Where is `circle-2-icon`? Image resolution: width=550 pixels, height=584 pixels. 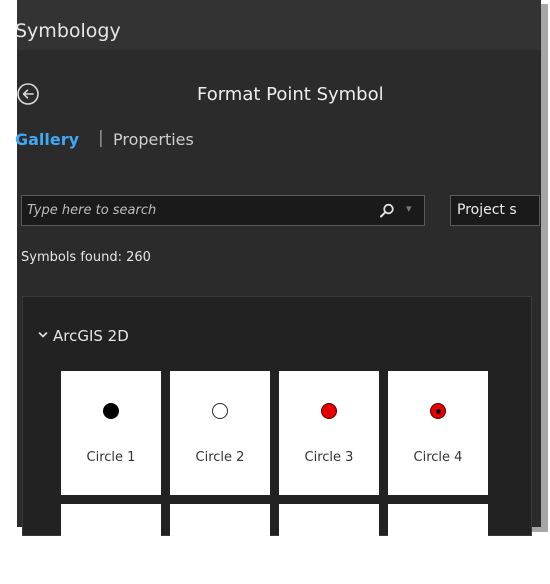 circle-2-icon is located at coordinates (220, 411).